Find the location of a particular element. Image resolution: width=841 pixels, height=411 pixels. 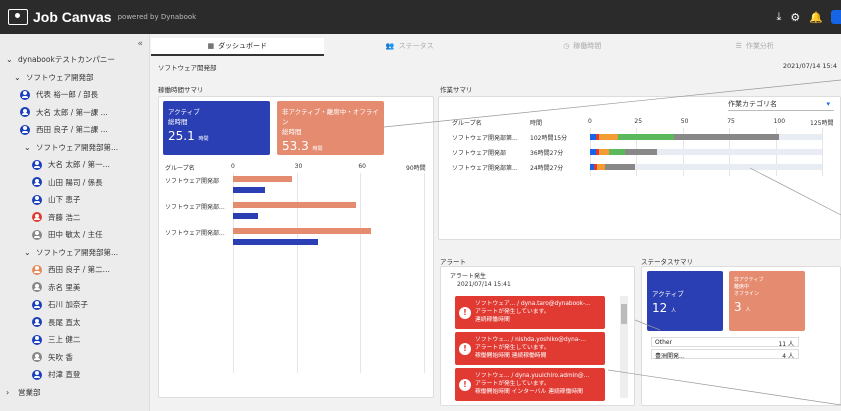

download-icon: ⤓ is located at coordinates (779, 17).